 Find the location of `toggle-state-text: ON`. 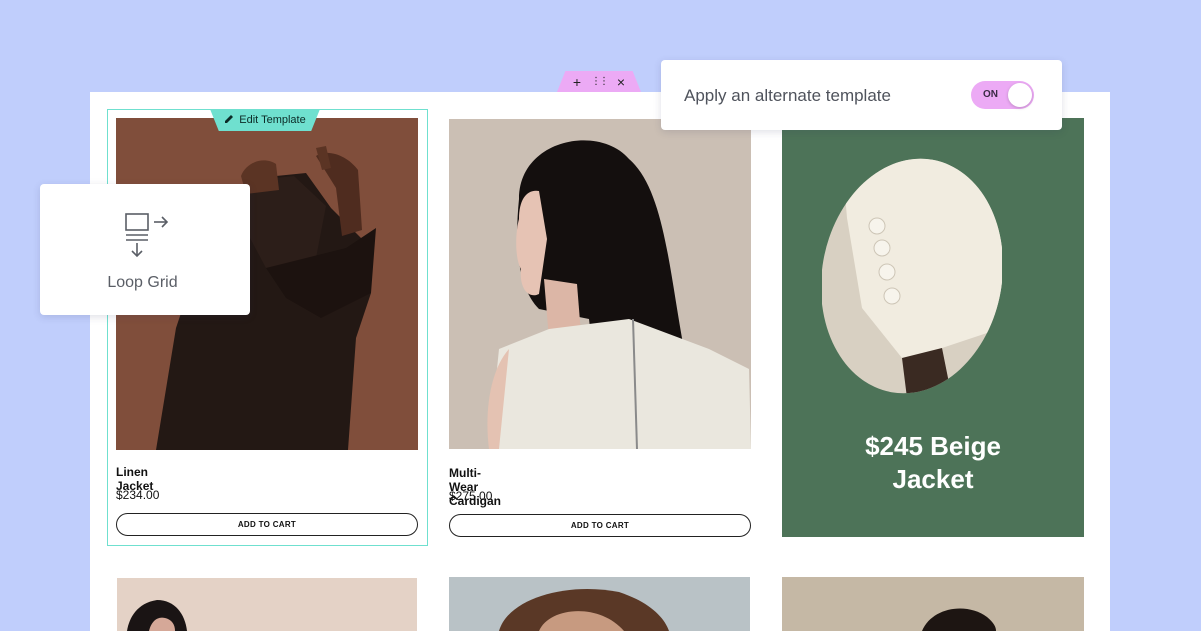

toggle-state-text: ON is located at coordinates (990, 94).